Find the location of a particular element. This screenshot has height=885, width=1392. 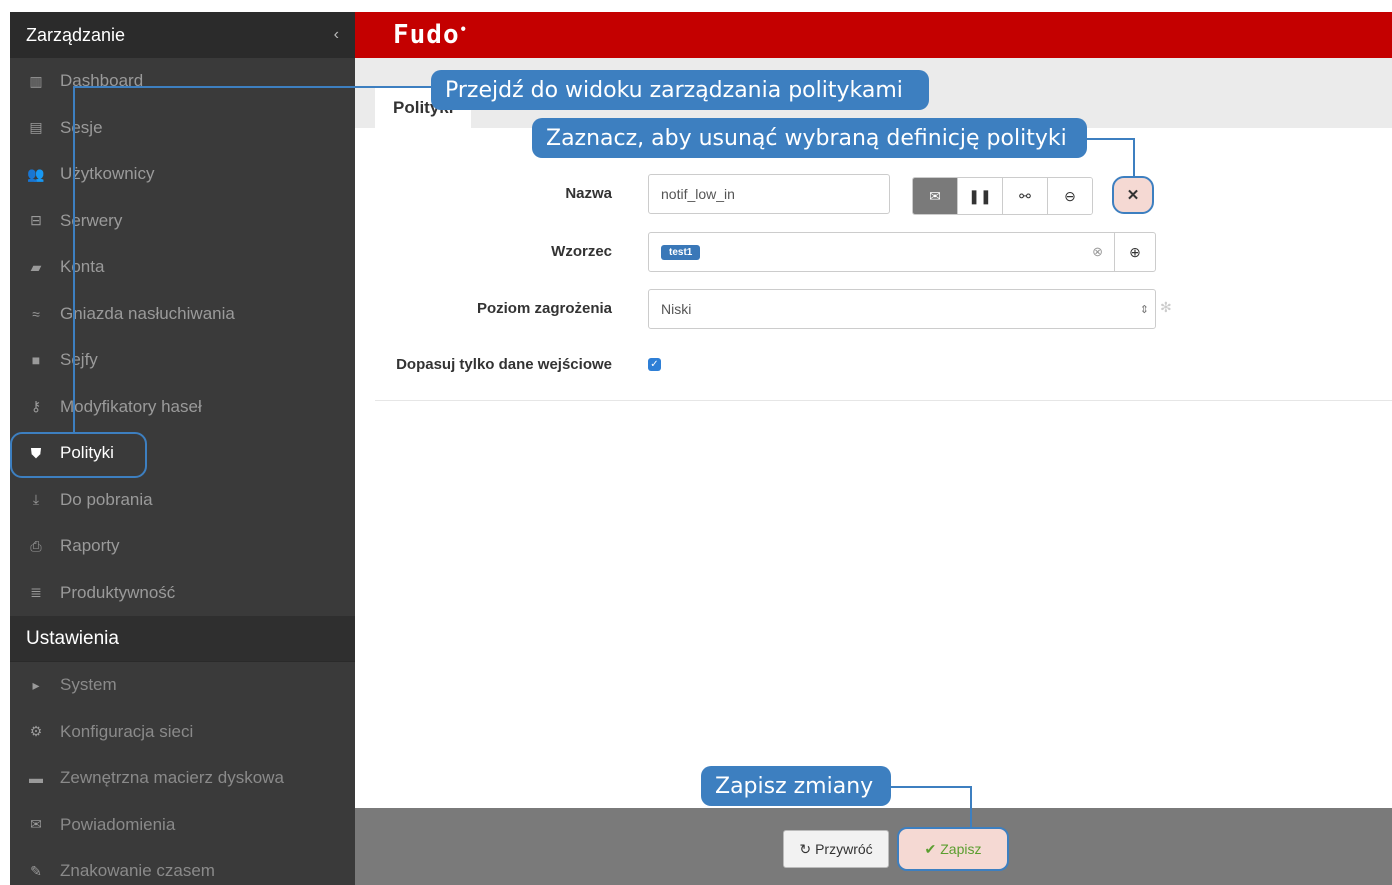

reset-label: Przywróć is located at coordinates (844, 849).